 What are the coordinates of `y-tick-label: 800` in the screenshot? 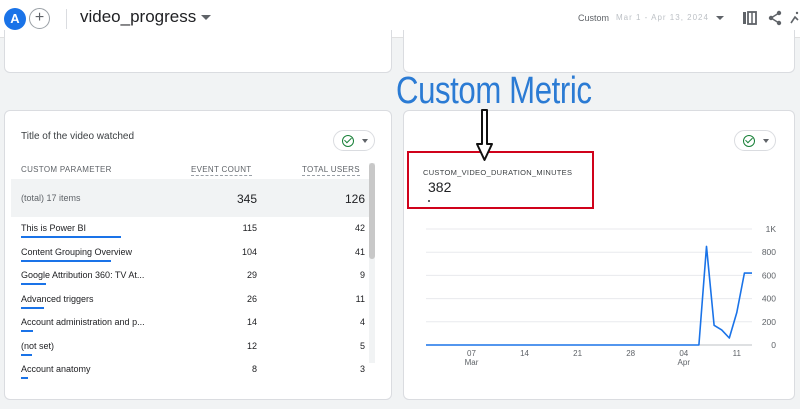 It's located at (769, 252).